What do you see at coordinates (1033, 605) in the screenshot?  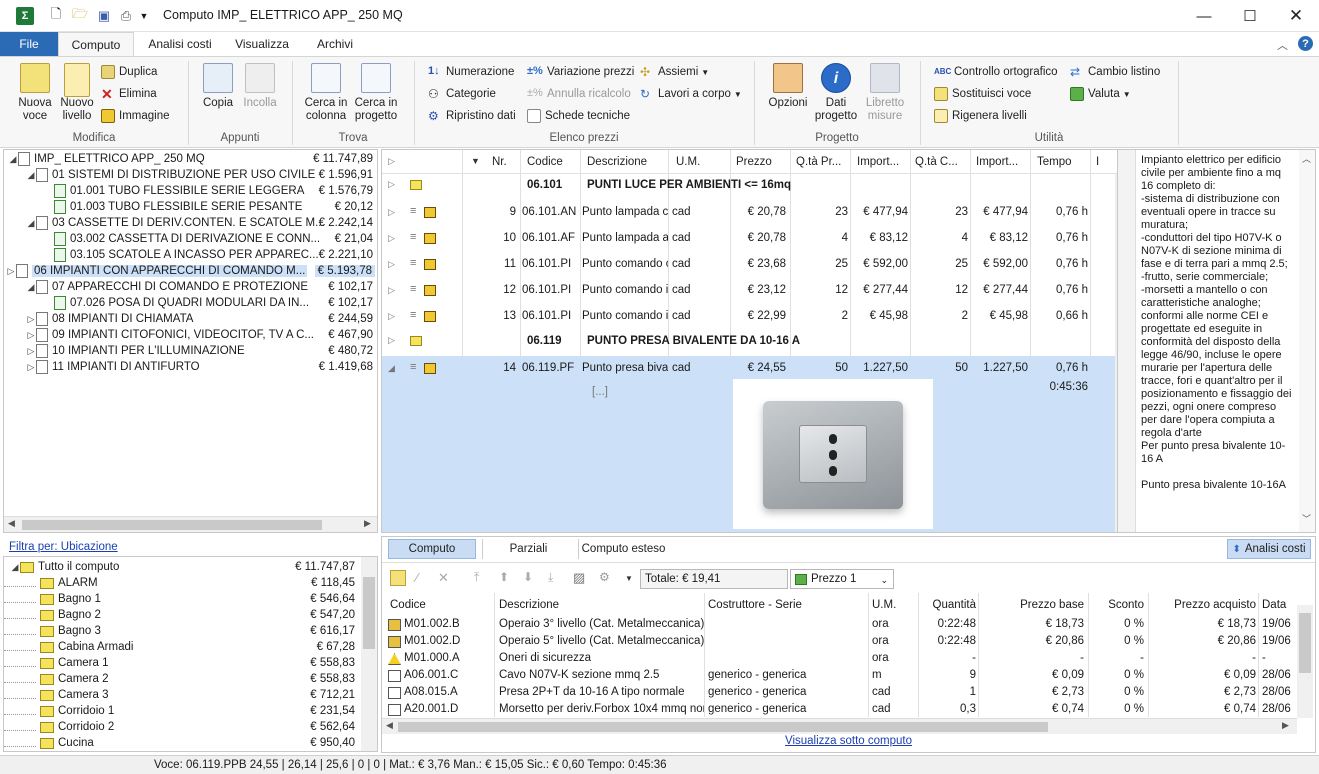 I see `resource-column-header: Prezzo base` at bounding box center [1033, 605].